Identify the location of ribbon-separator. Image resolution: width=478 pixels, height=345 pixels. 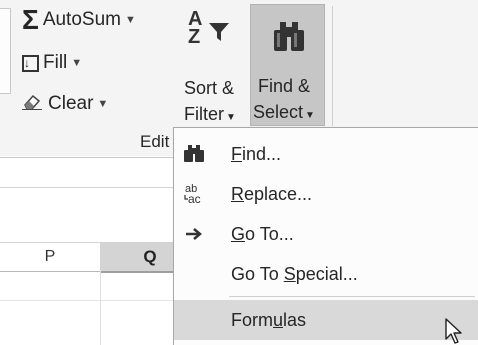
(332, 66).